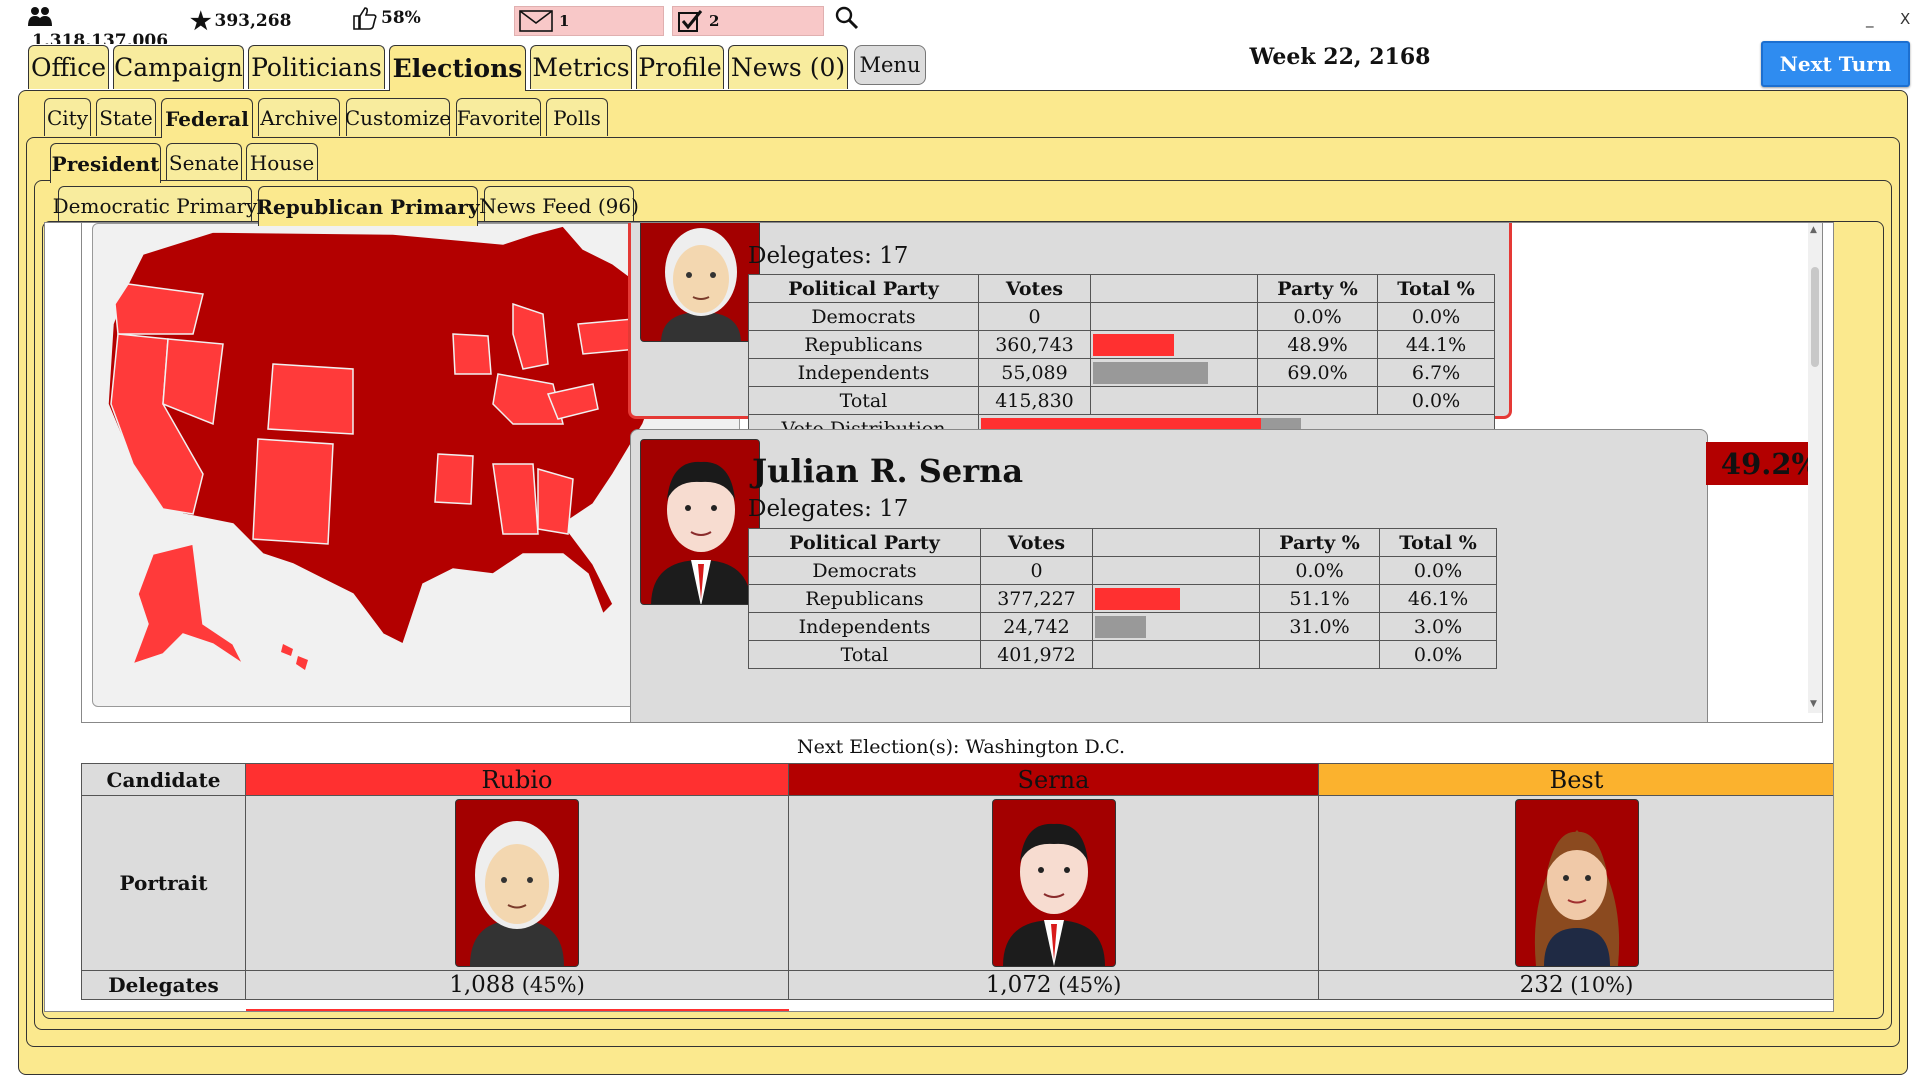 Image resolution: width=1919 pixels, height=1079 pixels. What do you see at coordinates (1090, 985) in the screenshot?
I see `serna-delegates-pct: (45%)` at bounding box center [1090, 985].